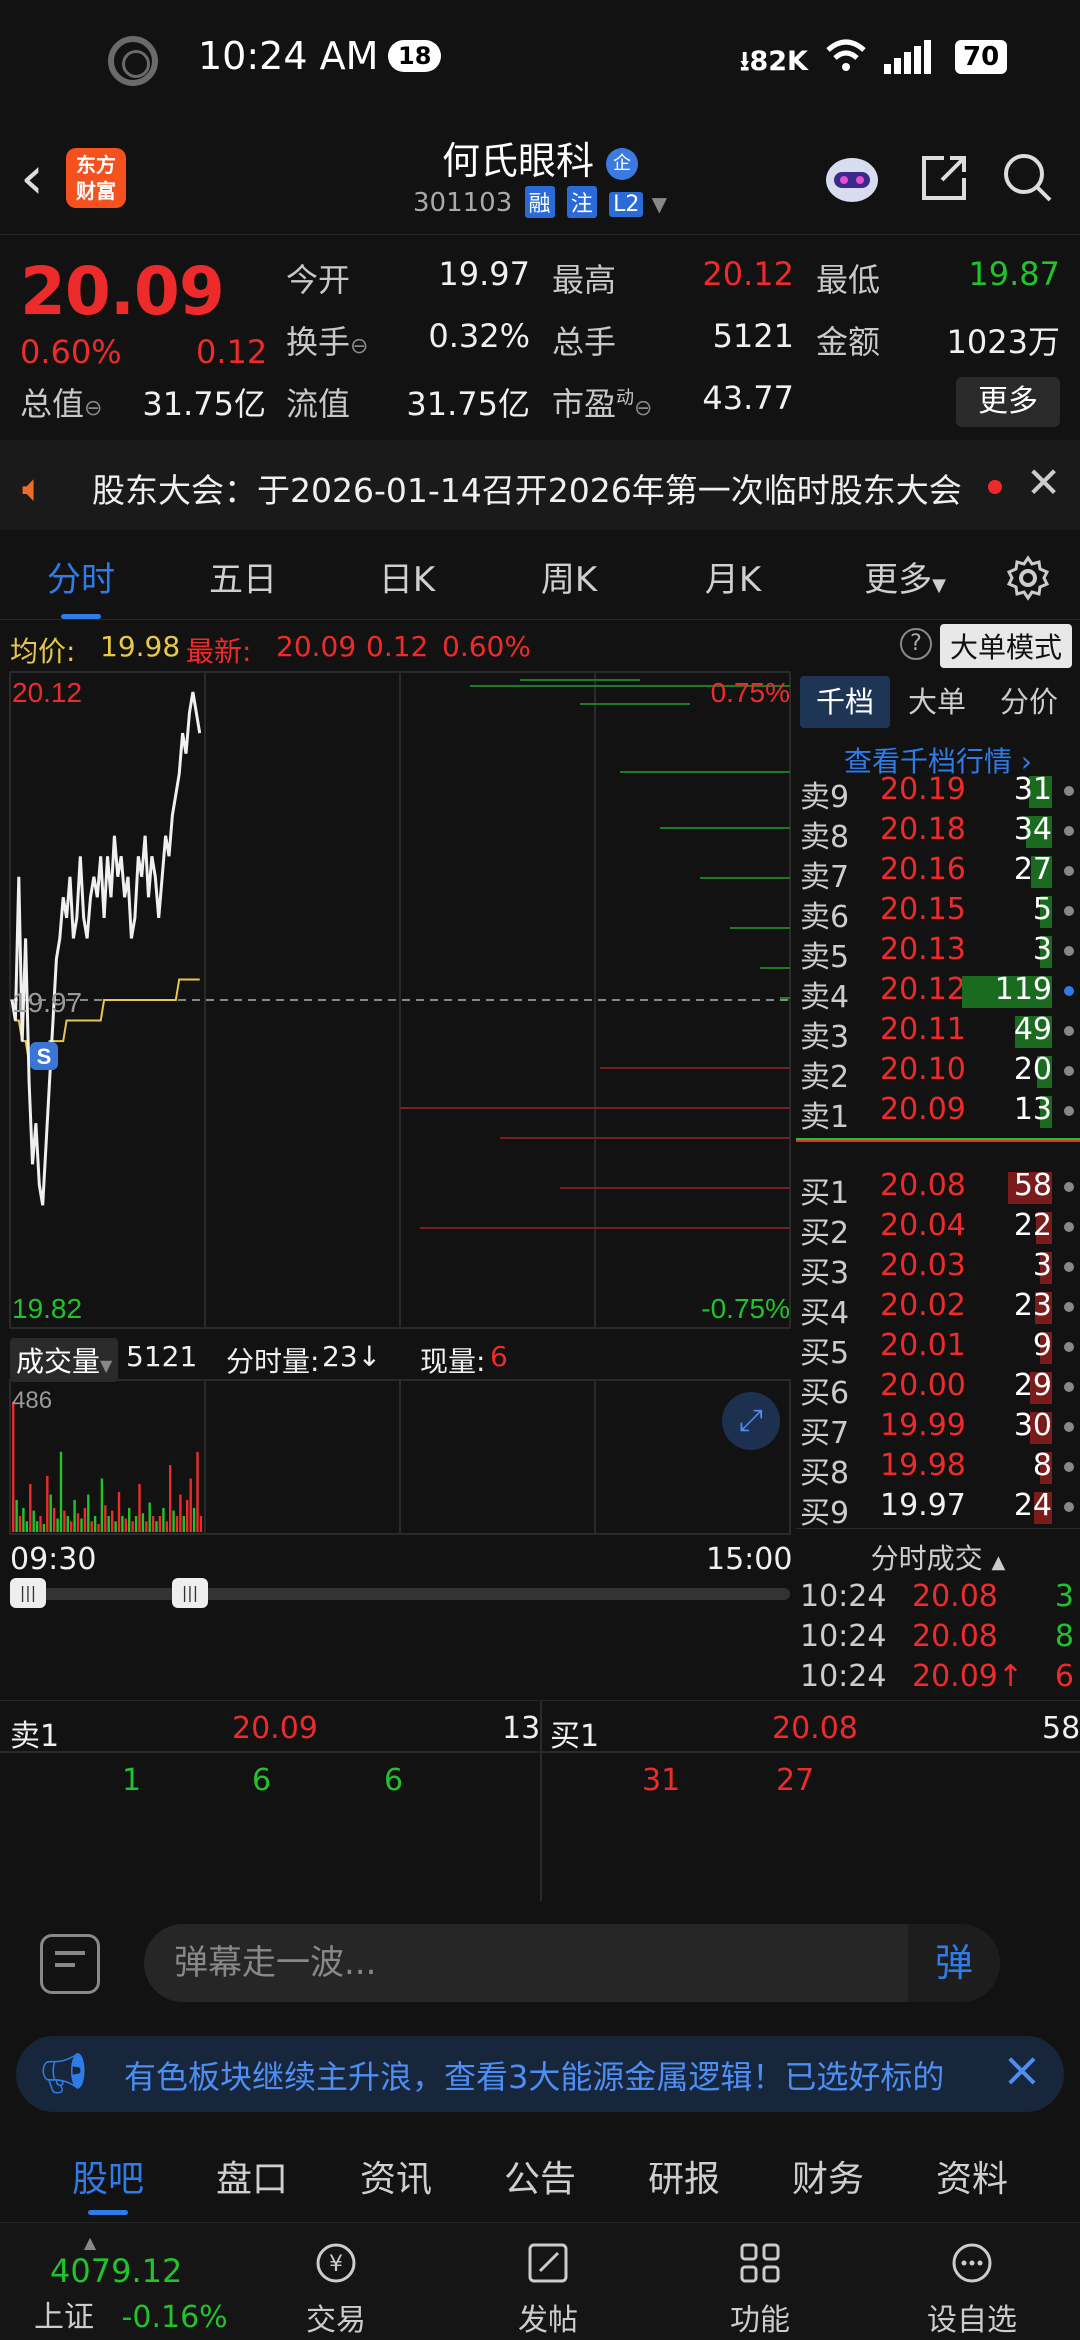 Image resolution: width=1080 pixels, height=2340 pixels. Describe the element at coordinates (938, 1599) in the screenshot. I see `trade-row: 10:24 20.08 3` at that location.